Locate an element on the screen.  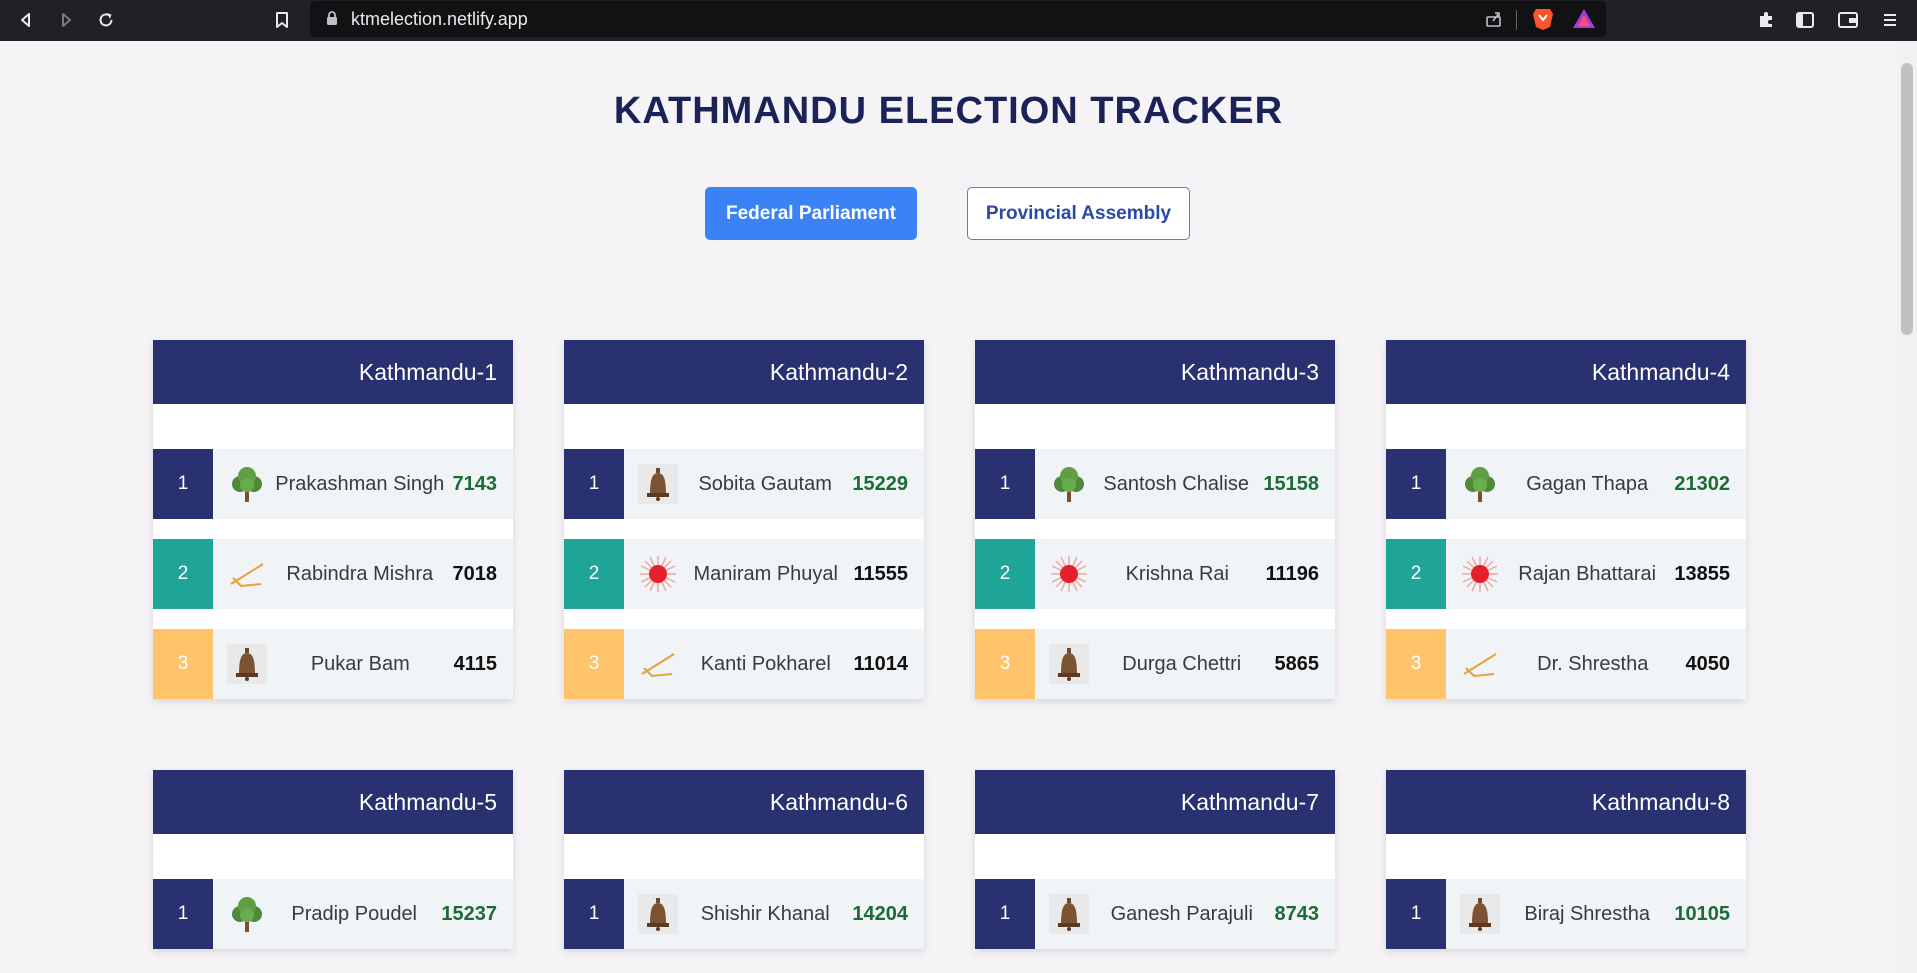
share-icon is located at coordinates (1494, 21).